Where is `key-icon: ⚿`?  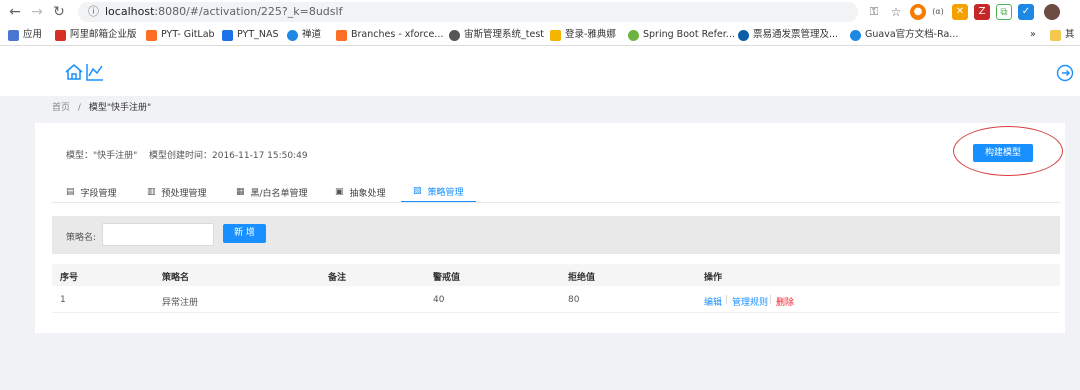
key-icon: ⚿ is located at coordinates (874, 12).